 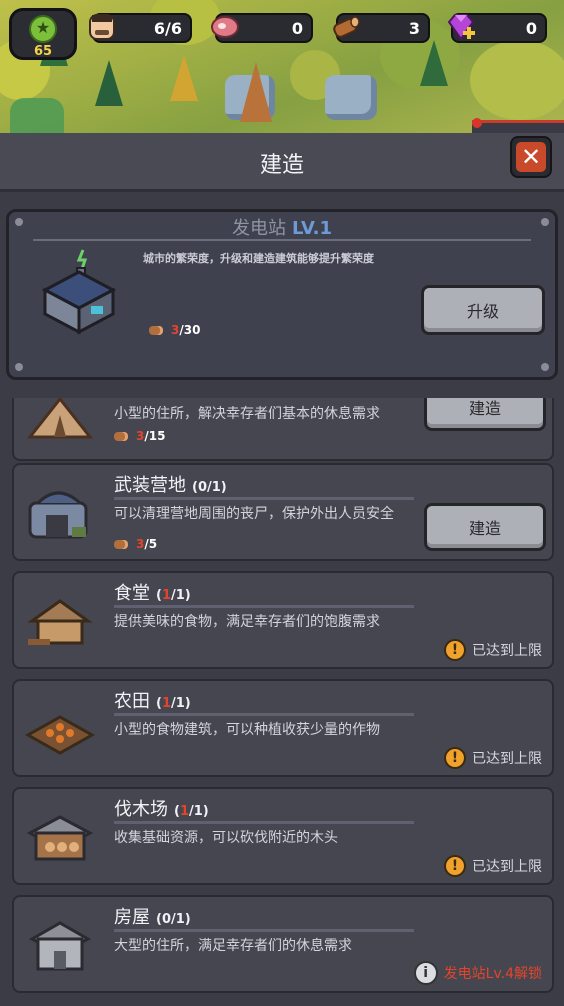 I want to click on building-desc: 提供美味的食物，满足幸存者们的饱腹需求, so click(x=247, y=622).